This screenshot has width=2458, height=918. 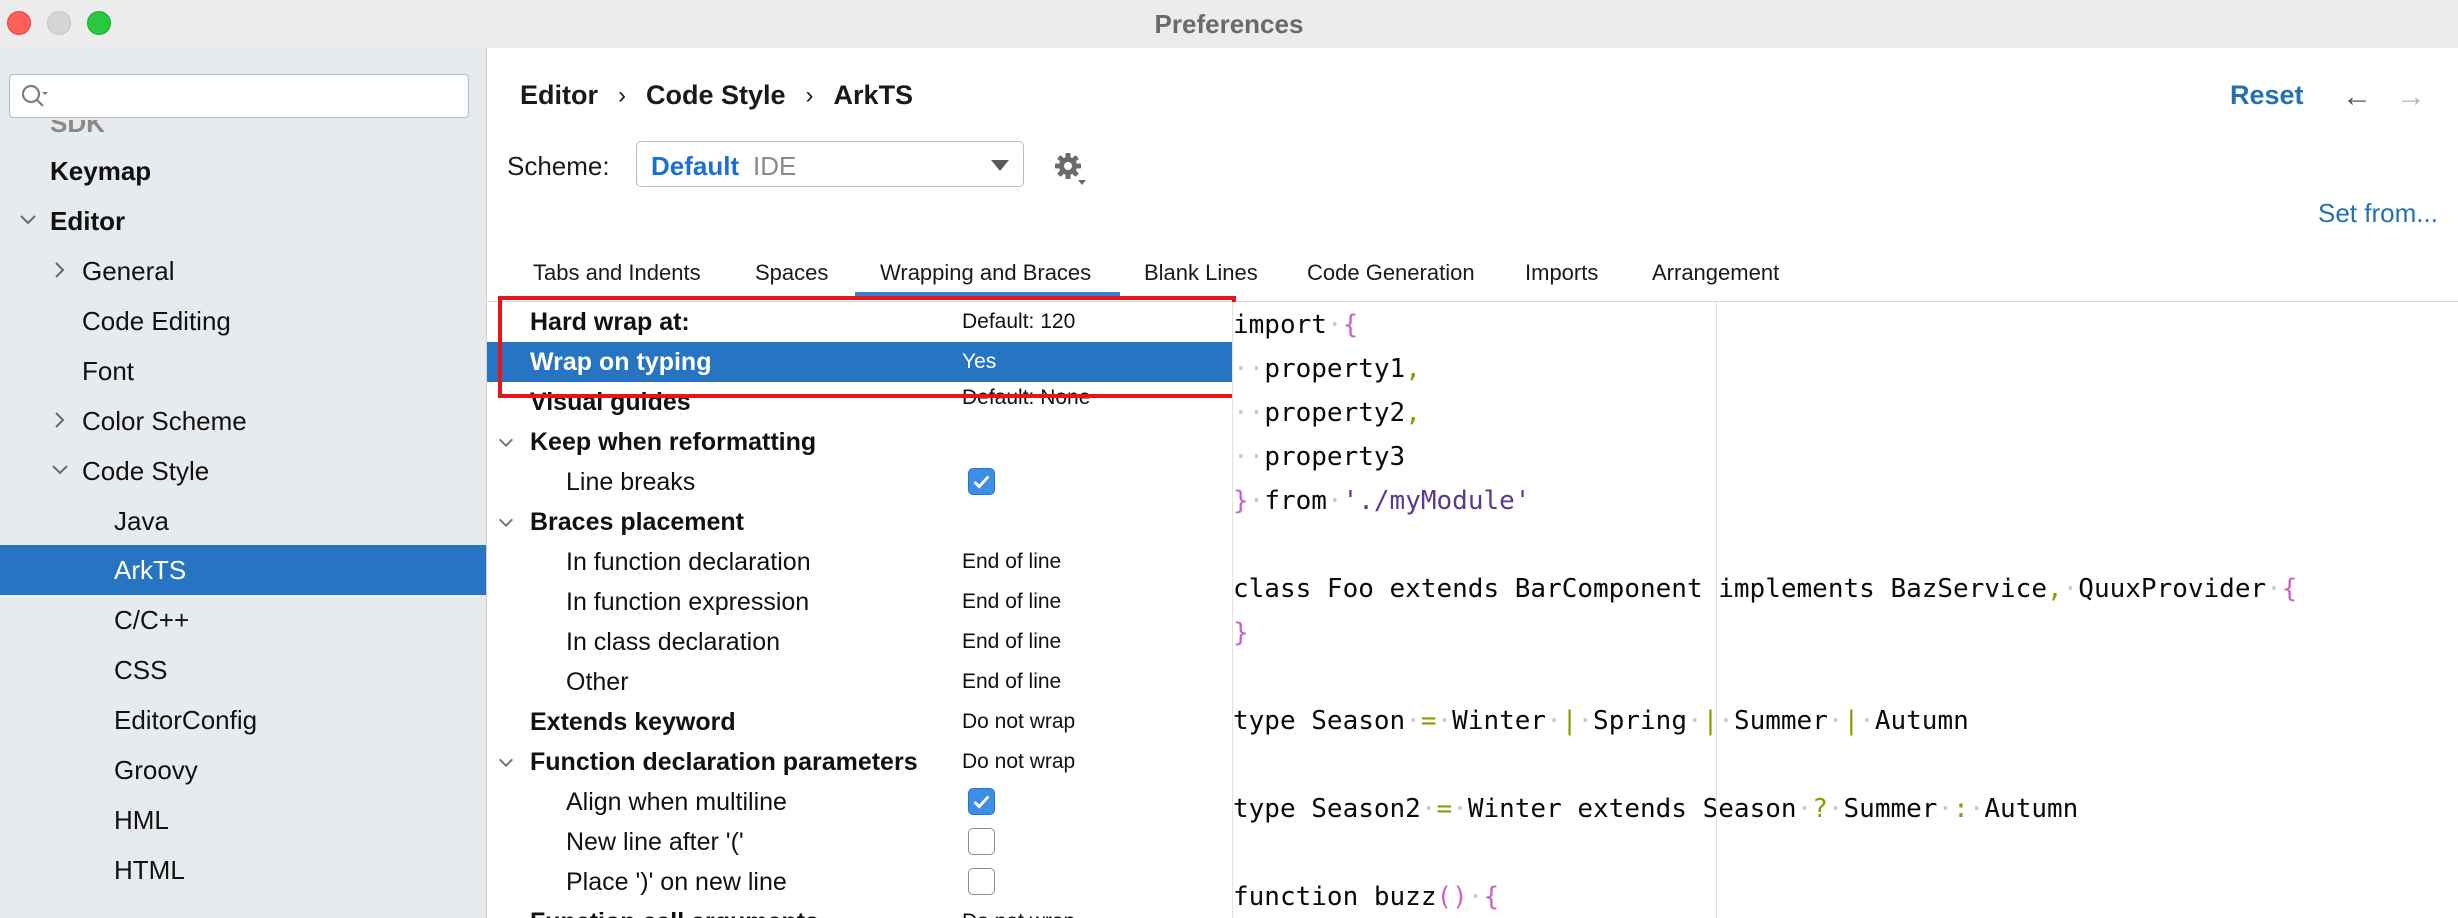 I want to click on scheme-label: Scheme:, so click(x=558, y=166).